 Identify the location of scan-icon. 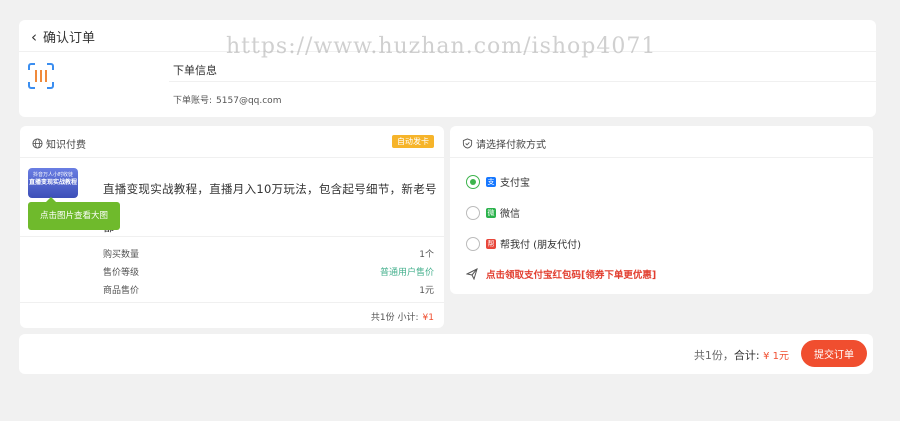
(41, 76).